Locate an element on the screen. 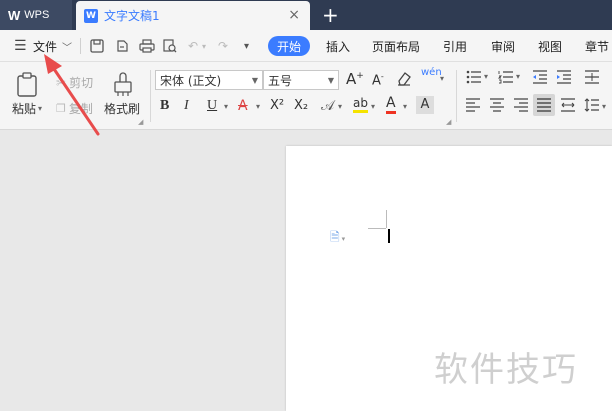  paste-label: 粘贴 is located at coordinates (24, 109).